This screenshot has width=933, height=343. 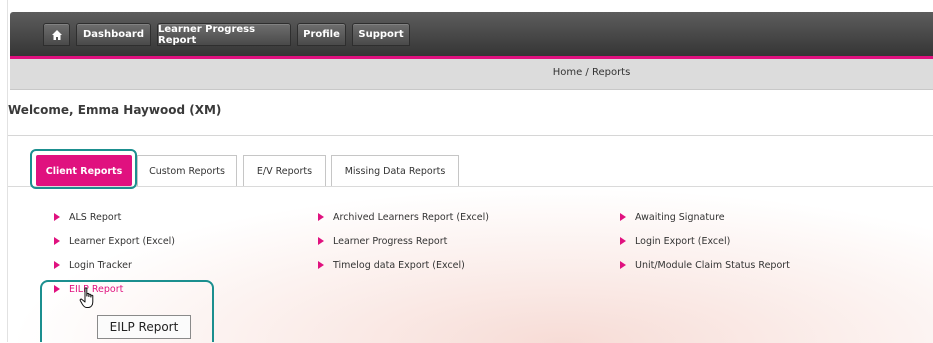 I want to click on tab-custom-reports: Custom Reports, so click(x=187, y=170).